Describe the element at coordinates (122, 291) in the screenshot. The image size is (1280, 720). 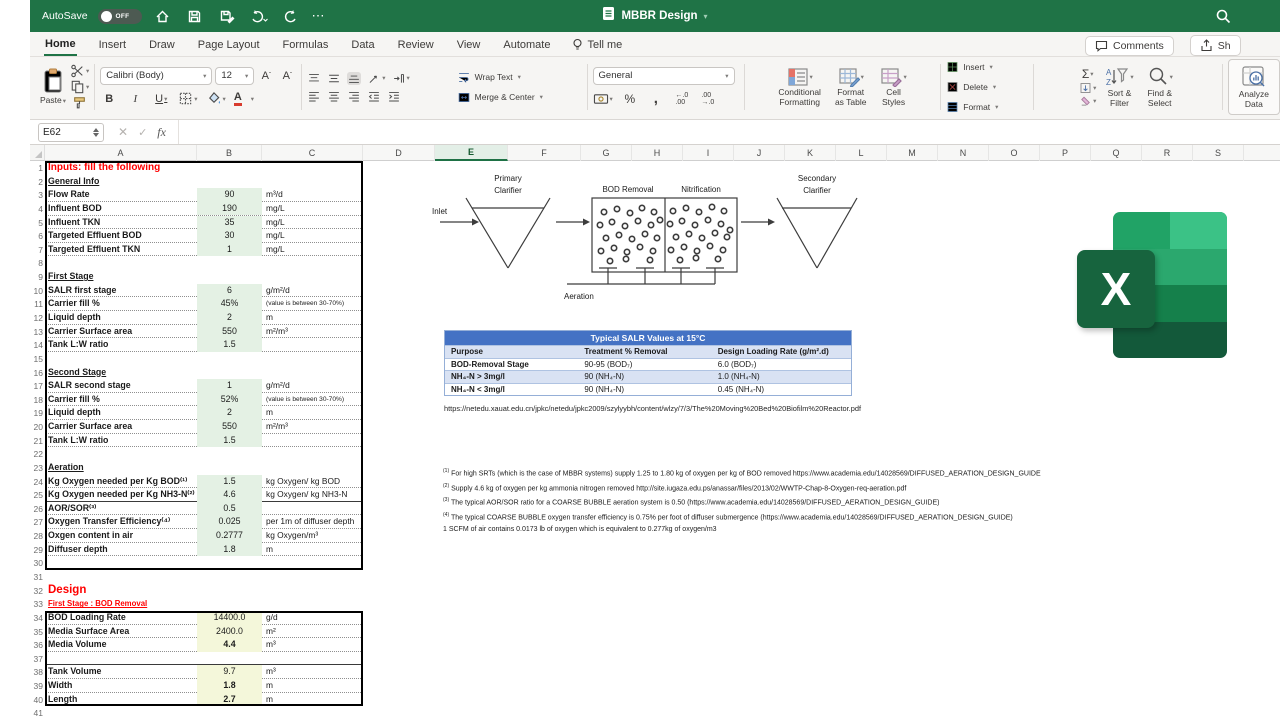
I see `cell-A10: SALR first stage` at that location.